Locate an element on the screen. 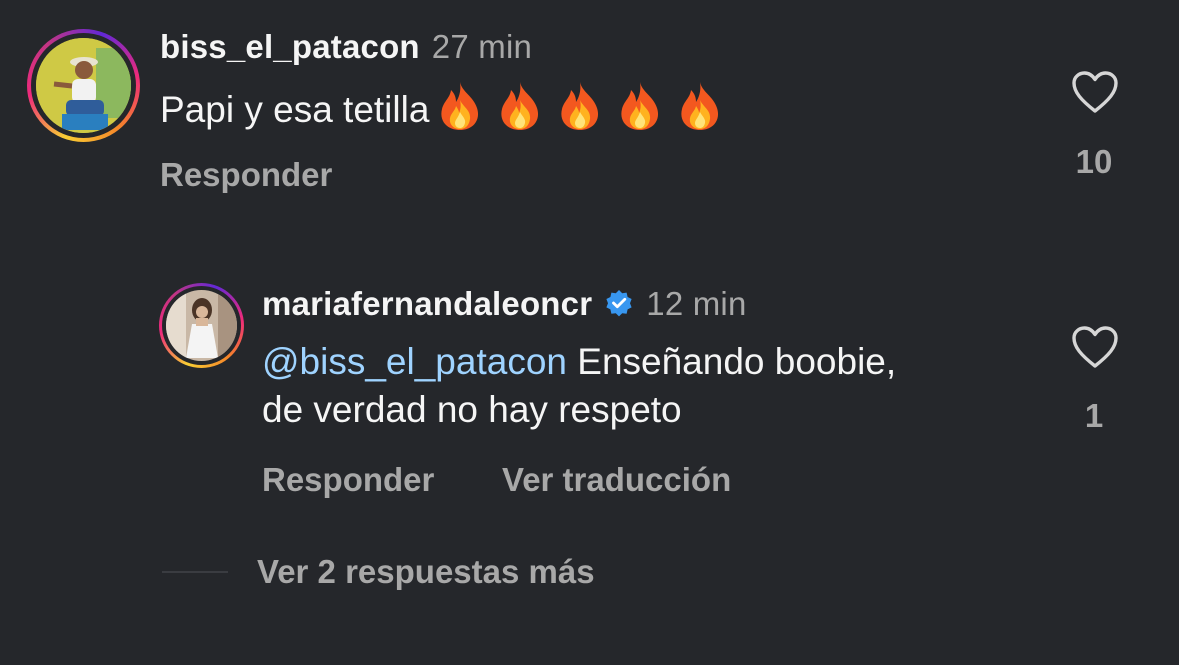  comment-username: biss_el_patacon 27 min is located at coordinates (346, 47).